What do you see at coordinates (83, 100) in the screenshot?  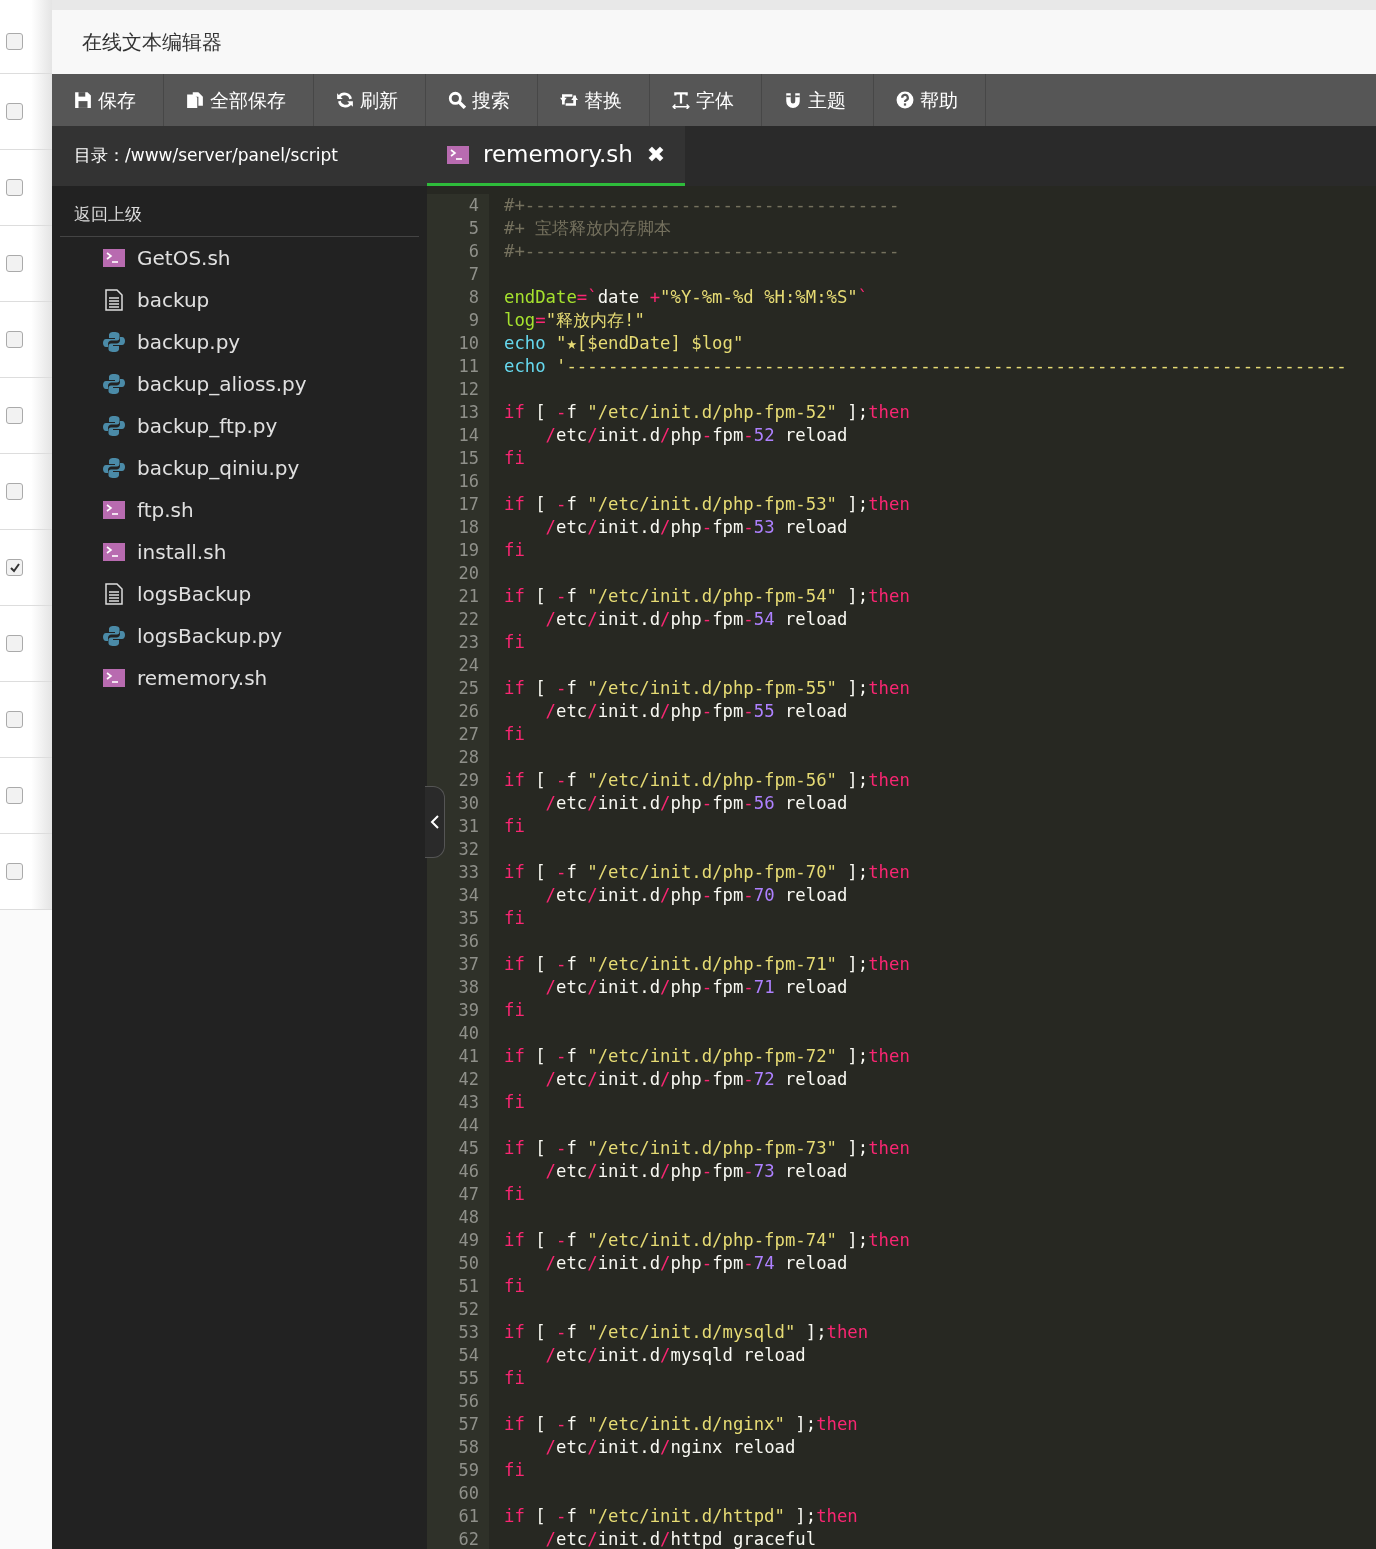 I see `save-icon` at bounding box center [83, 100].